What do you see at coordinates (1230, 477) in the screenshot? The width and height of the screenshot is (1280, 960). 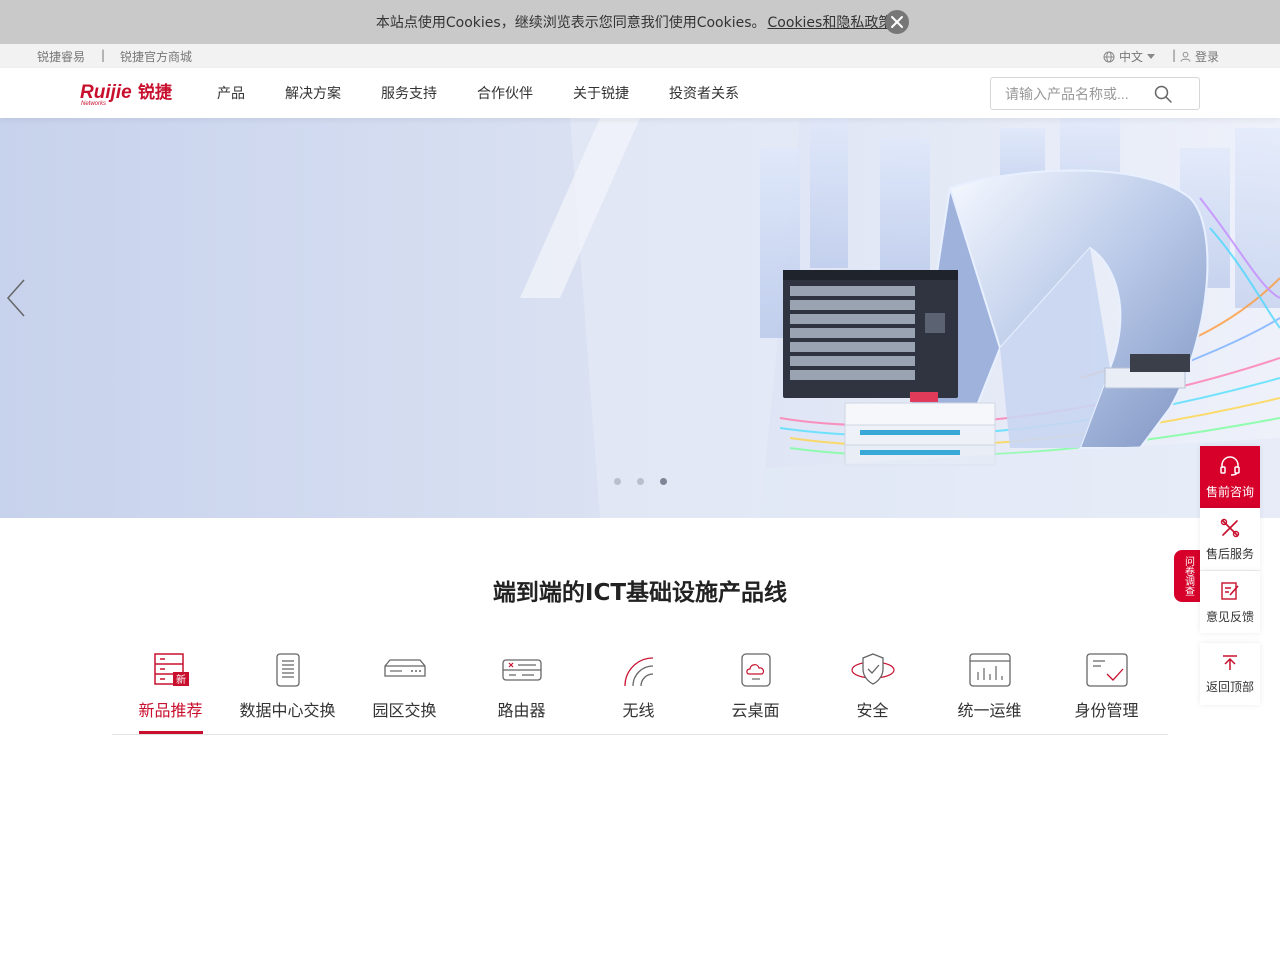 I see `presale-consult-button: 售前咨询` at bounding box center [1230, 477].